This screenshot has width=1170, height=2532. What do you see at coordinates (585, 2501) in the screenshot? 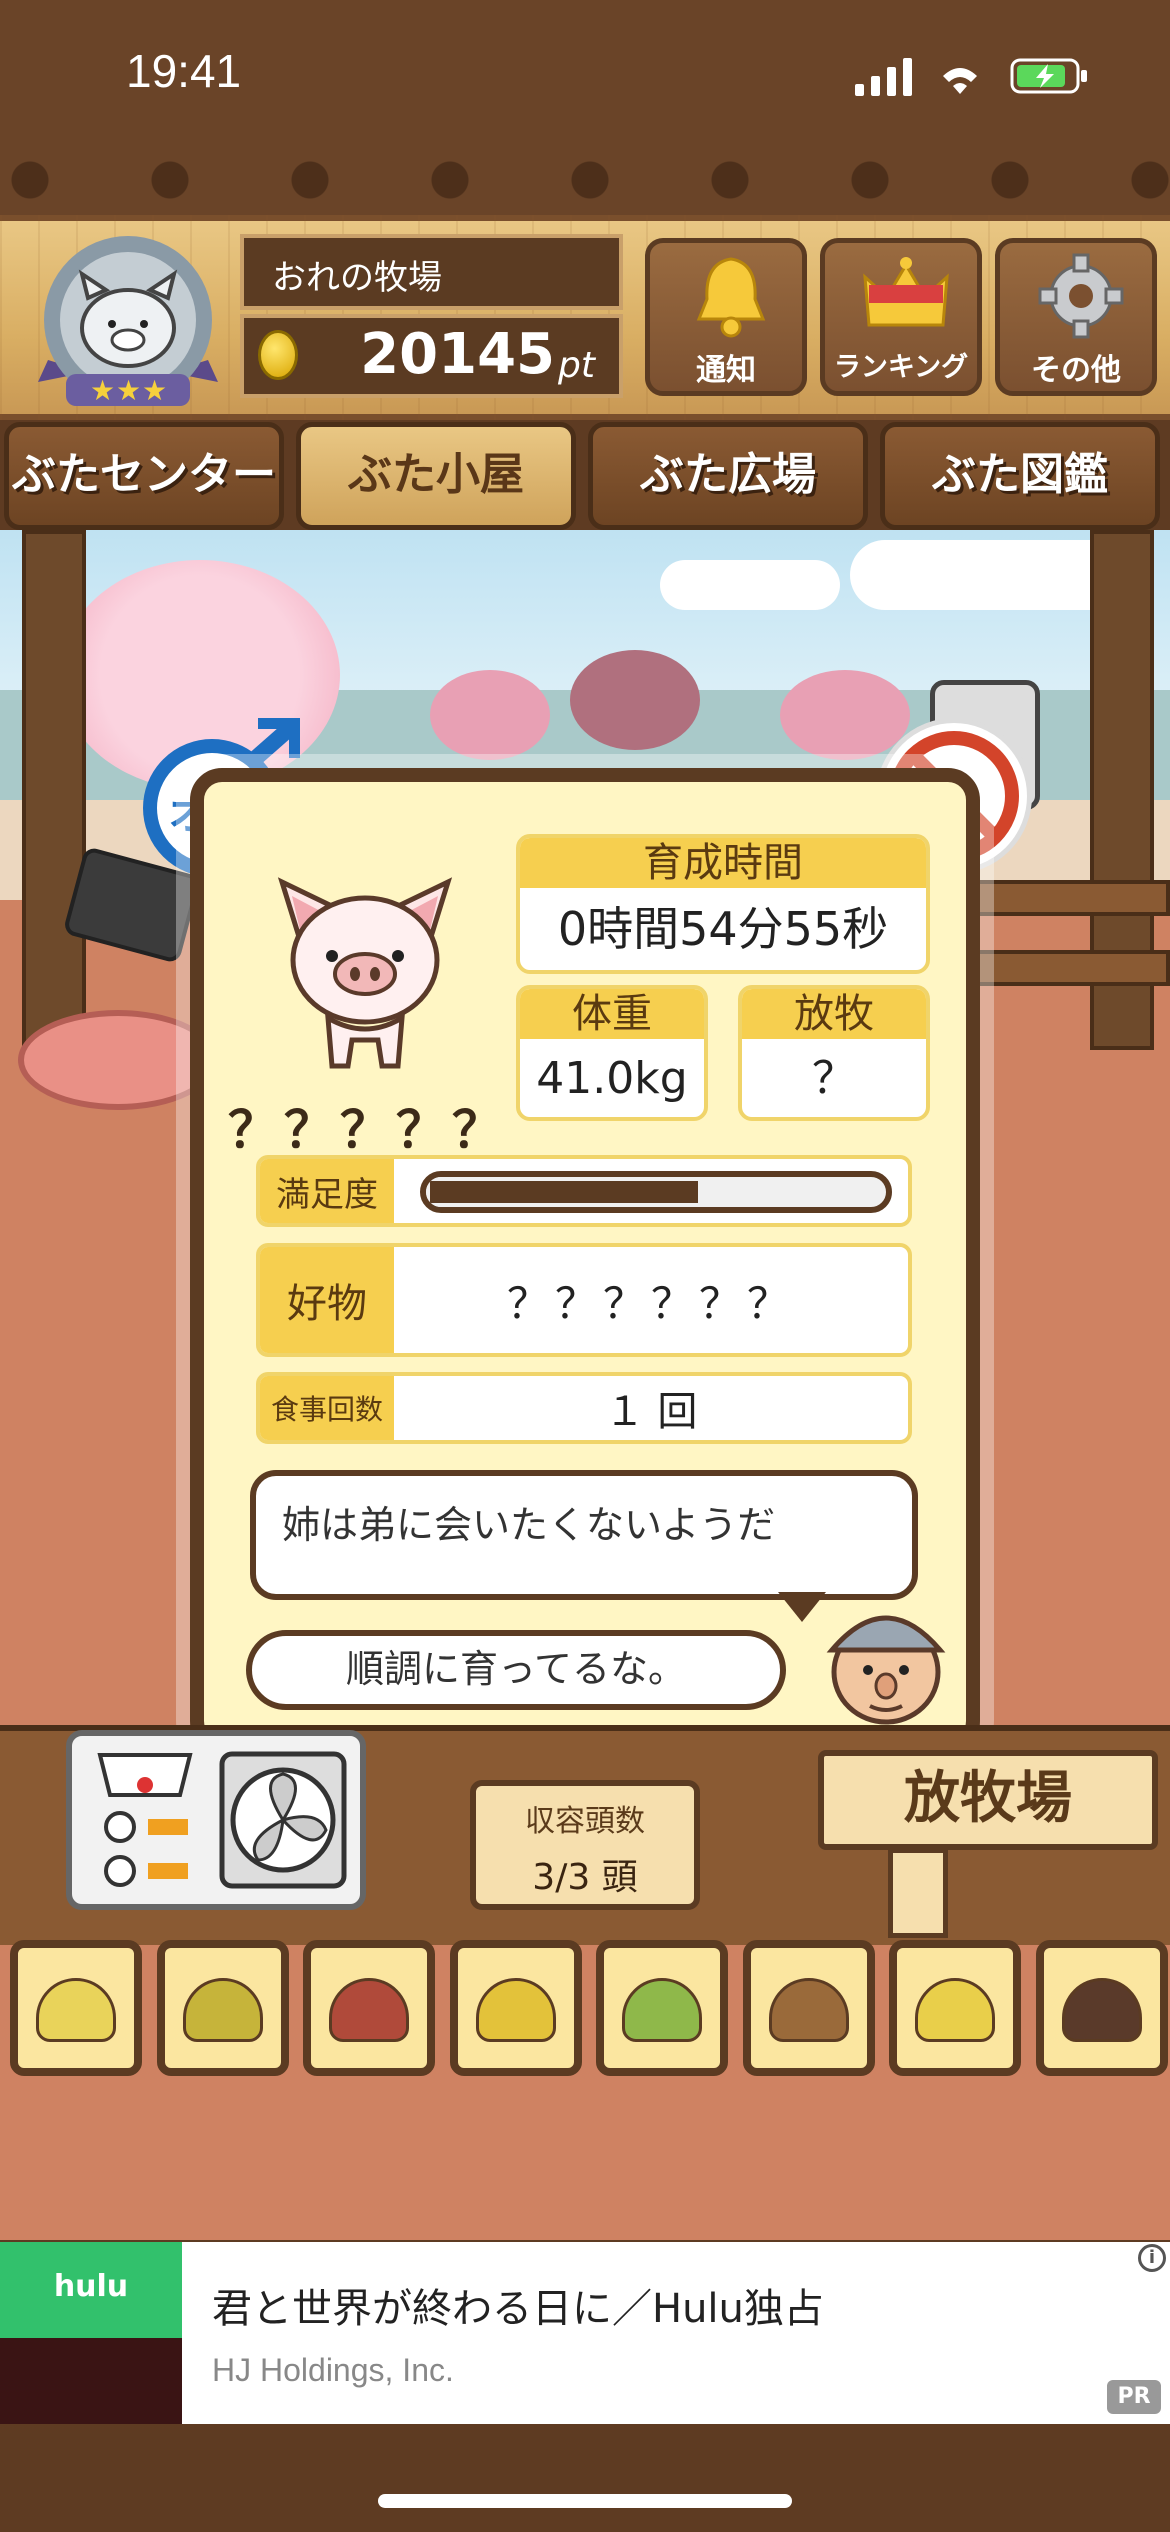
I see `home-indicator` at bounding box center [585, 2501].